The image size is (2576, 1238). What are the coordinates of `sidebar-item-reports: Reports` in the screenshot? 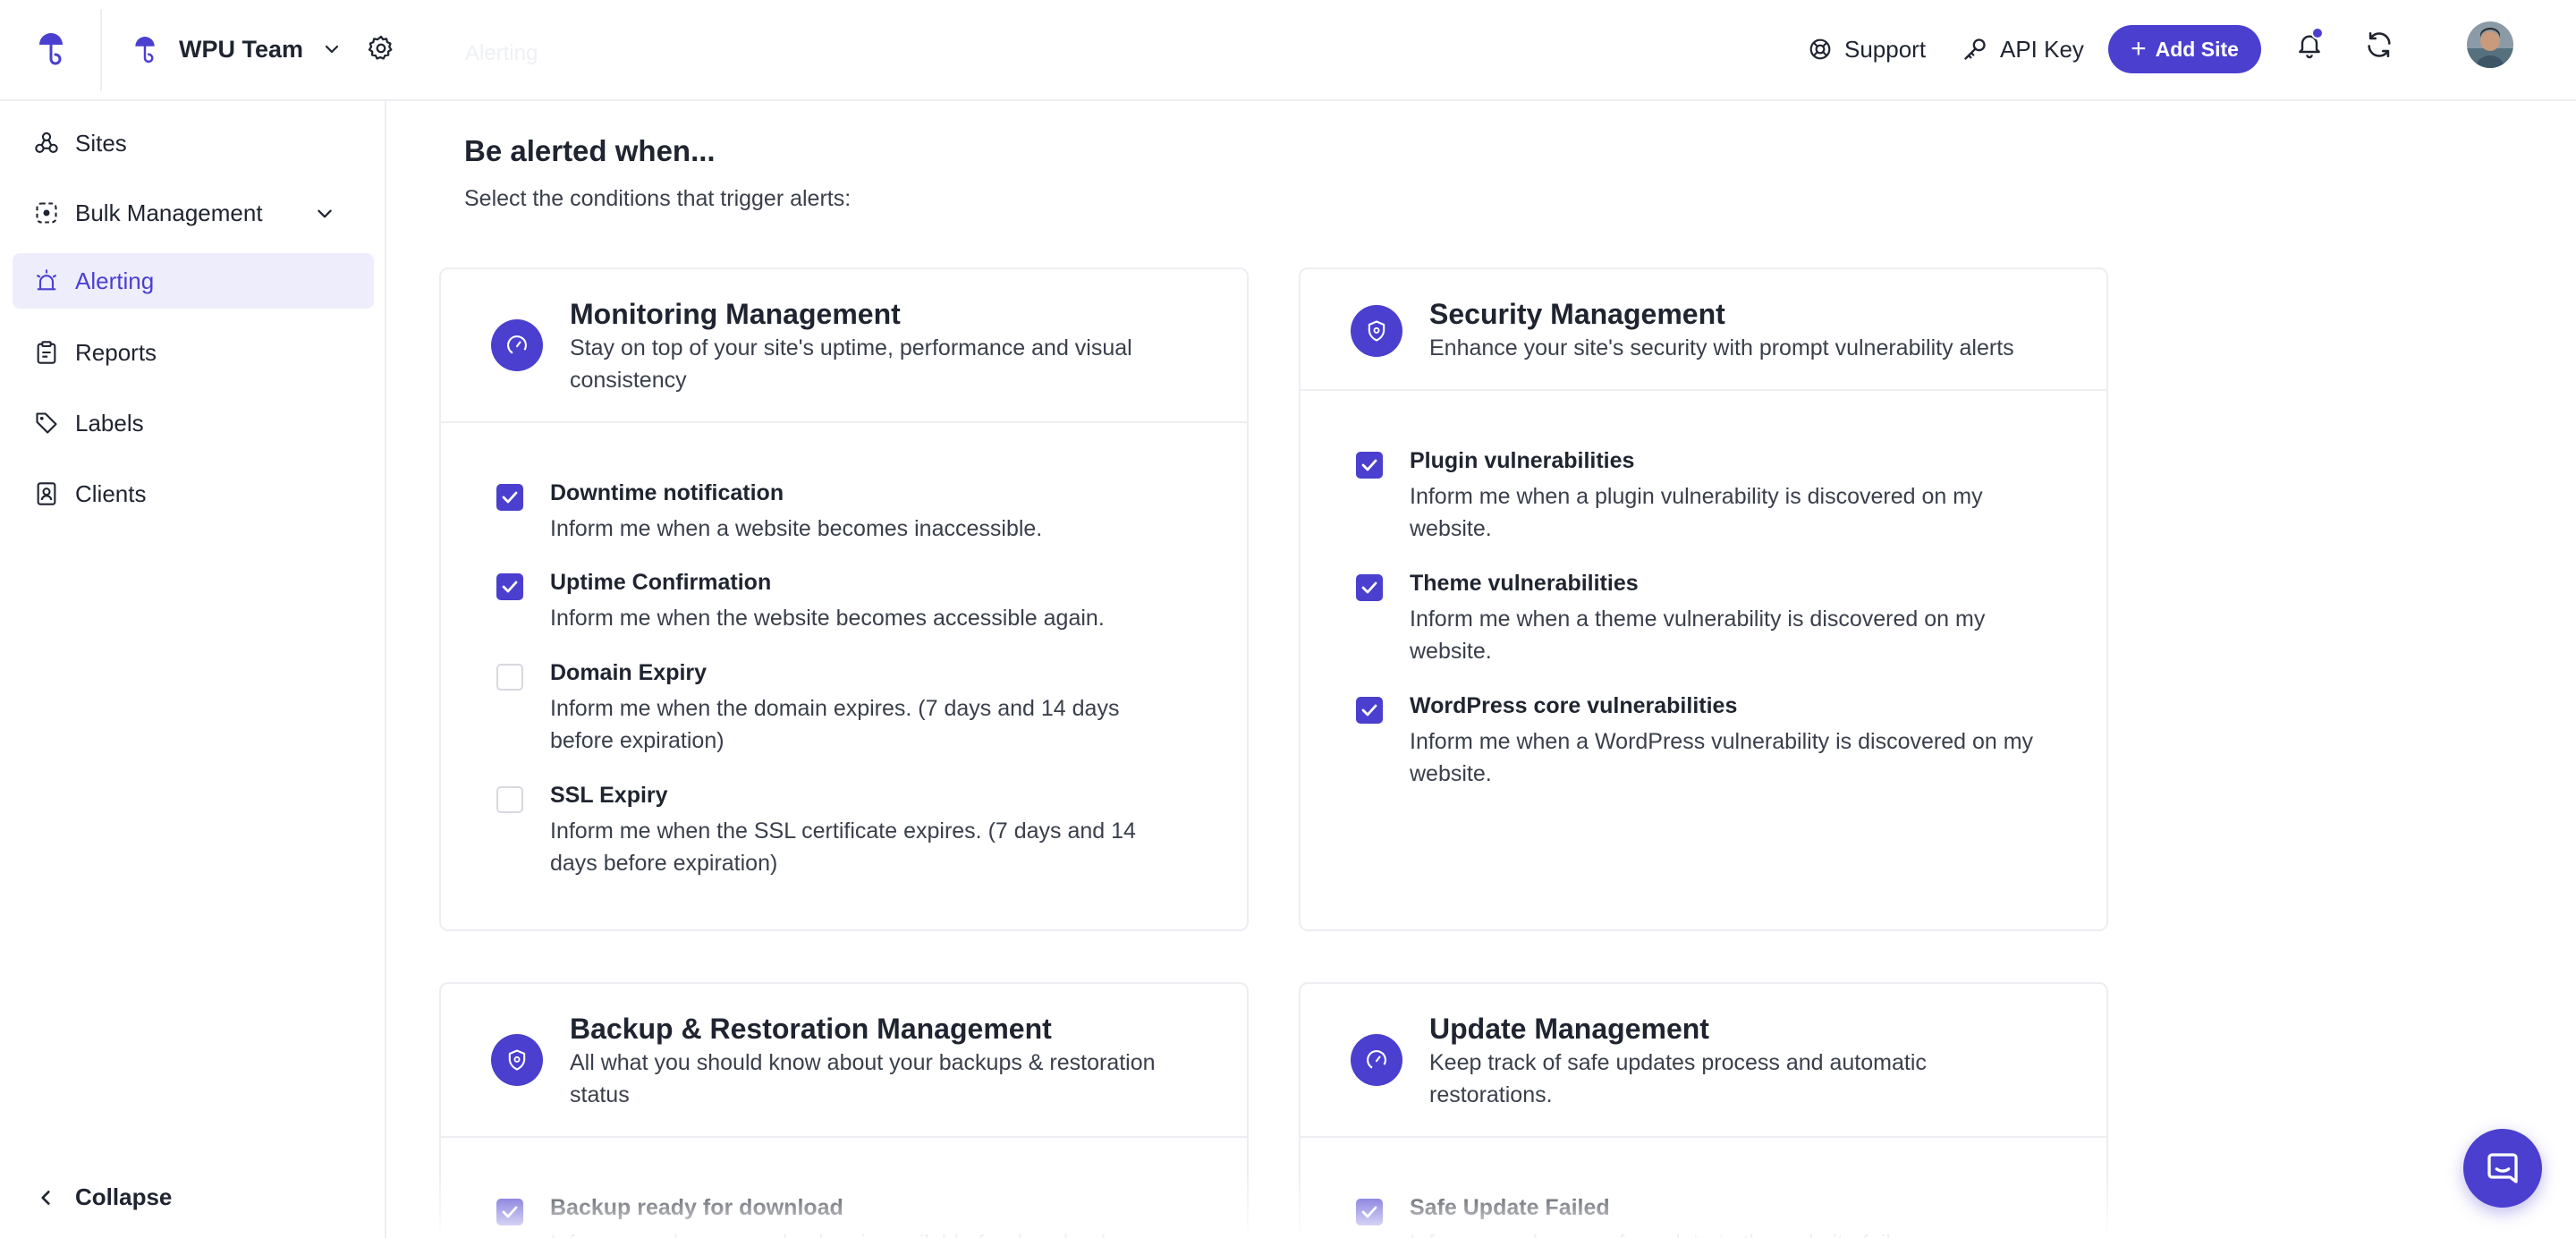 It's located at (193, 352).